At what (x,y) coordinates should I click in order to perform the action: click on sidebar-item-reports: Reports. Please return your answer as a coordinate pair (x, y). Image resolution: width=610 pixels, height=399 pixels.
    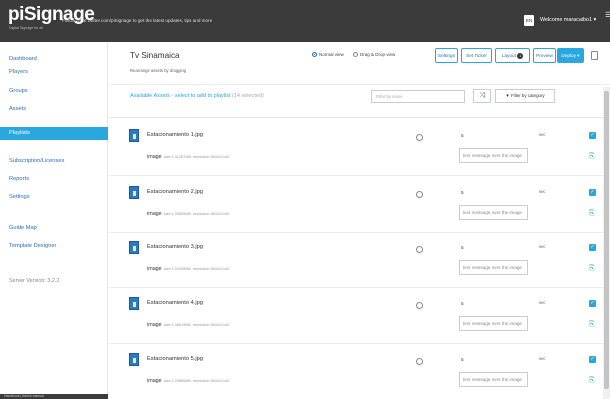
    Looking at the image, I should click on (54, 179).